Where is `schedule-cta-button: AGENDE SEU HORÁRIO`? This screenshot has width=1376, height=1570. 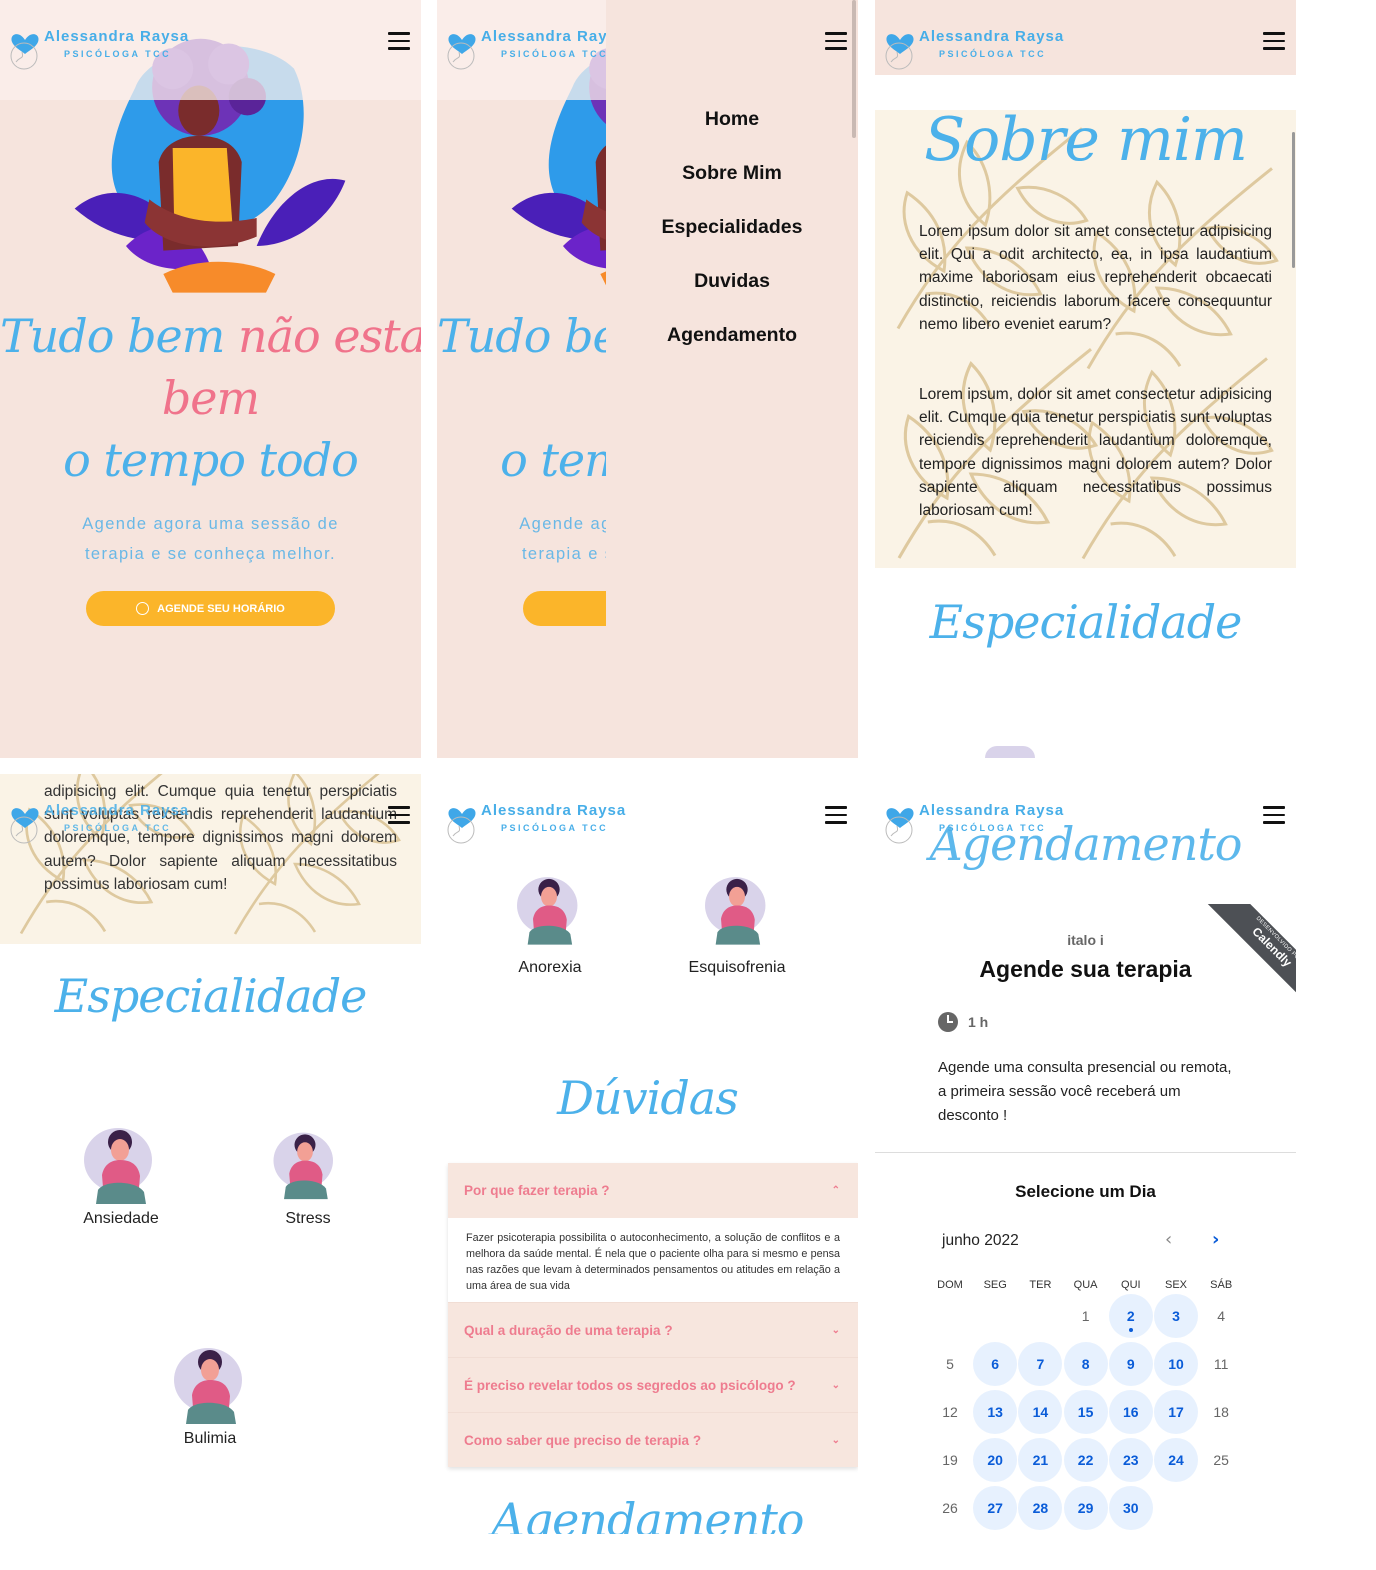
schedule-cta-button: AGENDE SEU HORÁRIO is located at coordinates (210, 608).